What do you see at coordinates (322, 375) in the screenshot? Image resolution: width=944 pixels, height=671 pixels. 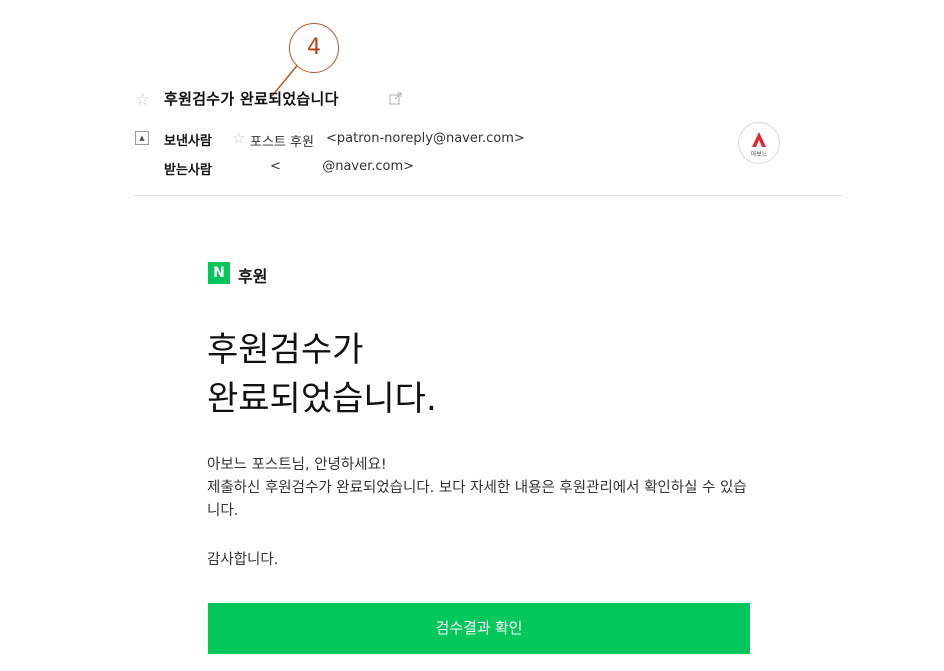 I see `headline: 후원검수가 완료되었습니다.` at bounding box center [322, 375].